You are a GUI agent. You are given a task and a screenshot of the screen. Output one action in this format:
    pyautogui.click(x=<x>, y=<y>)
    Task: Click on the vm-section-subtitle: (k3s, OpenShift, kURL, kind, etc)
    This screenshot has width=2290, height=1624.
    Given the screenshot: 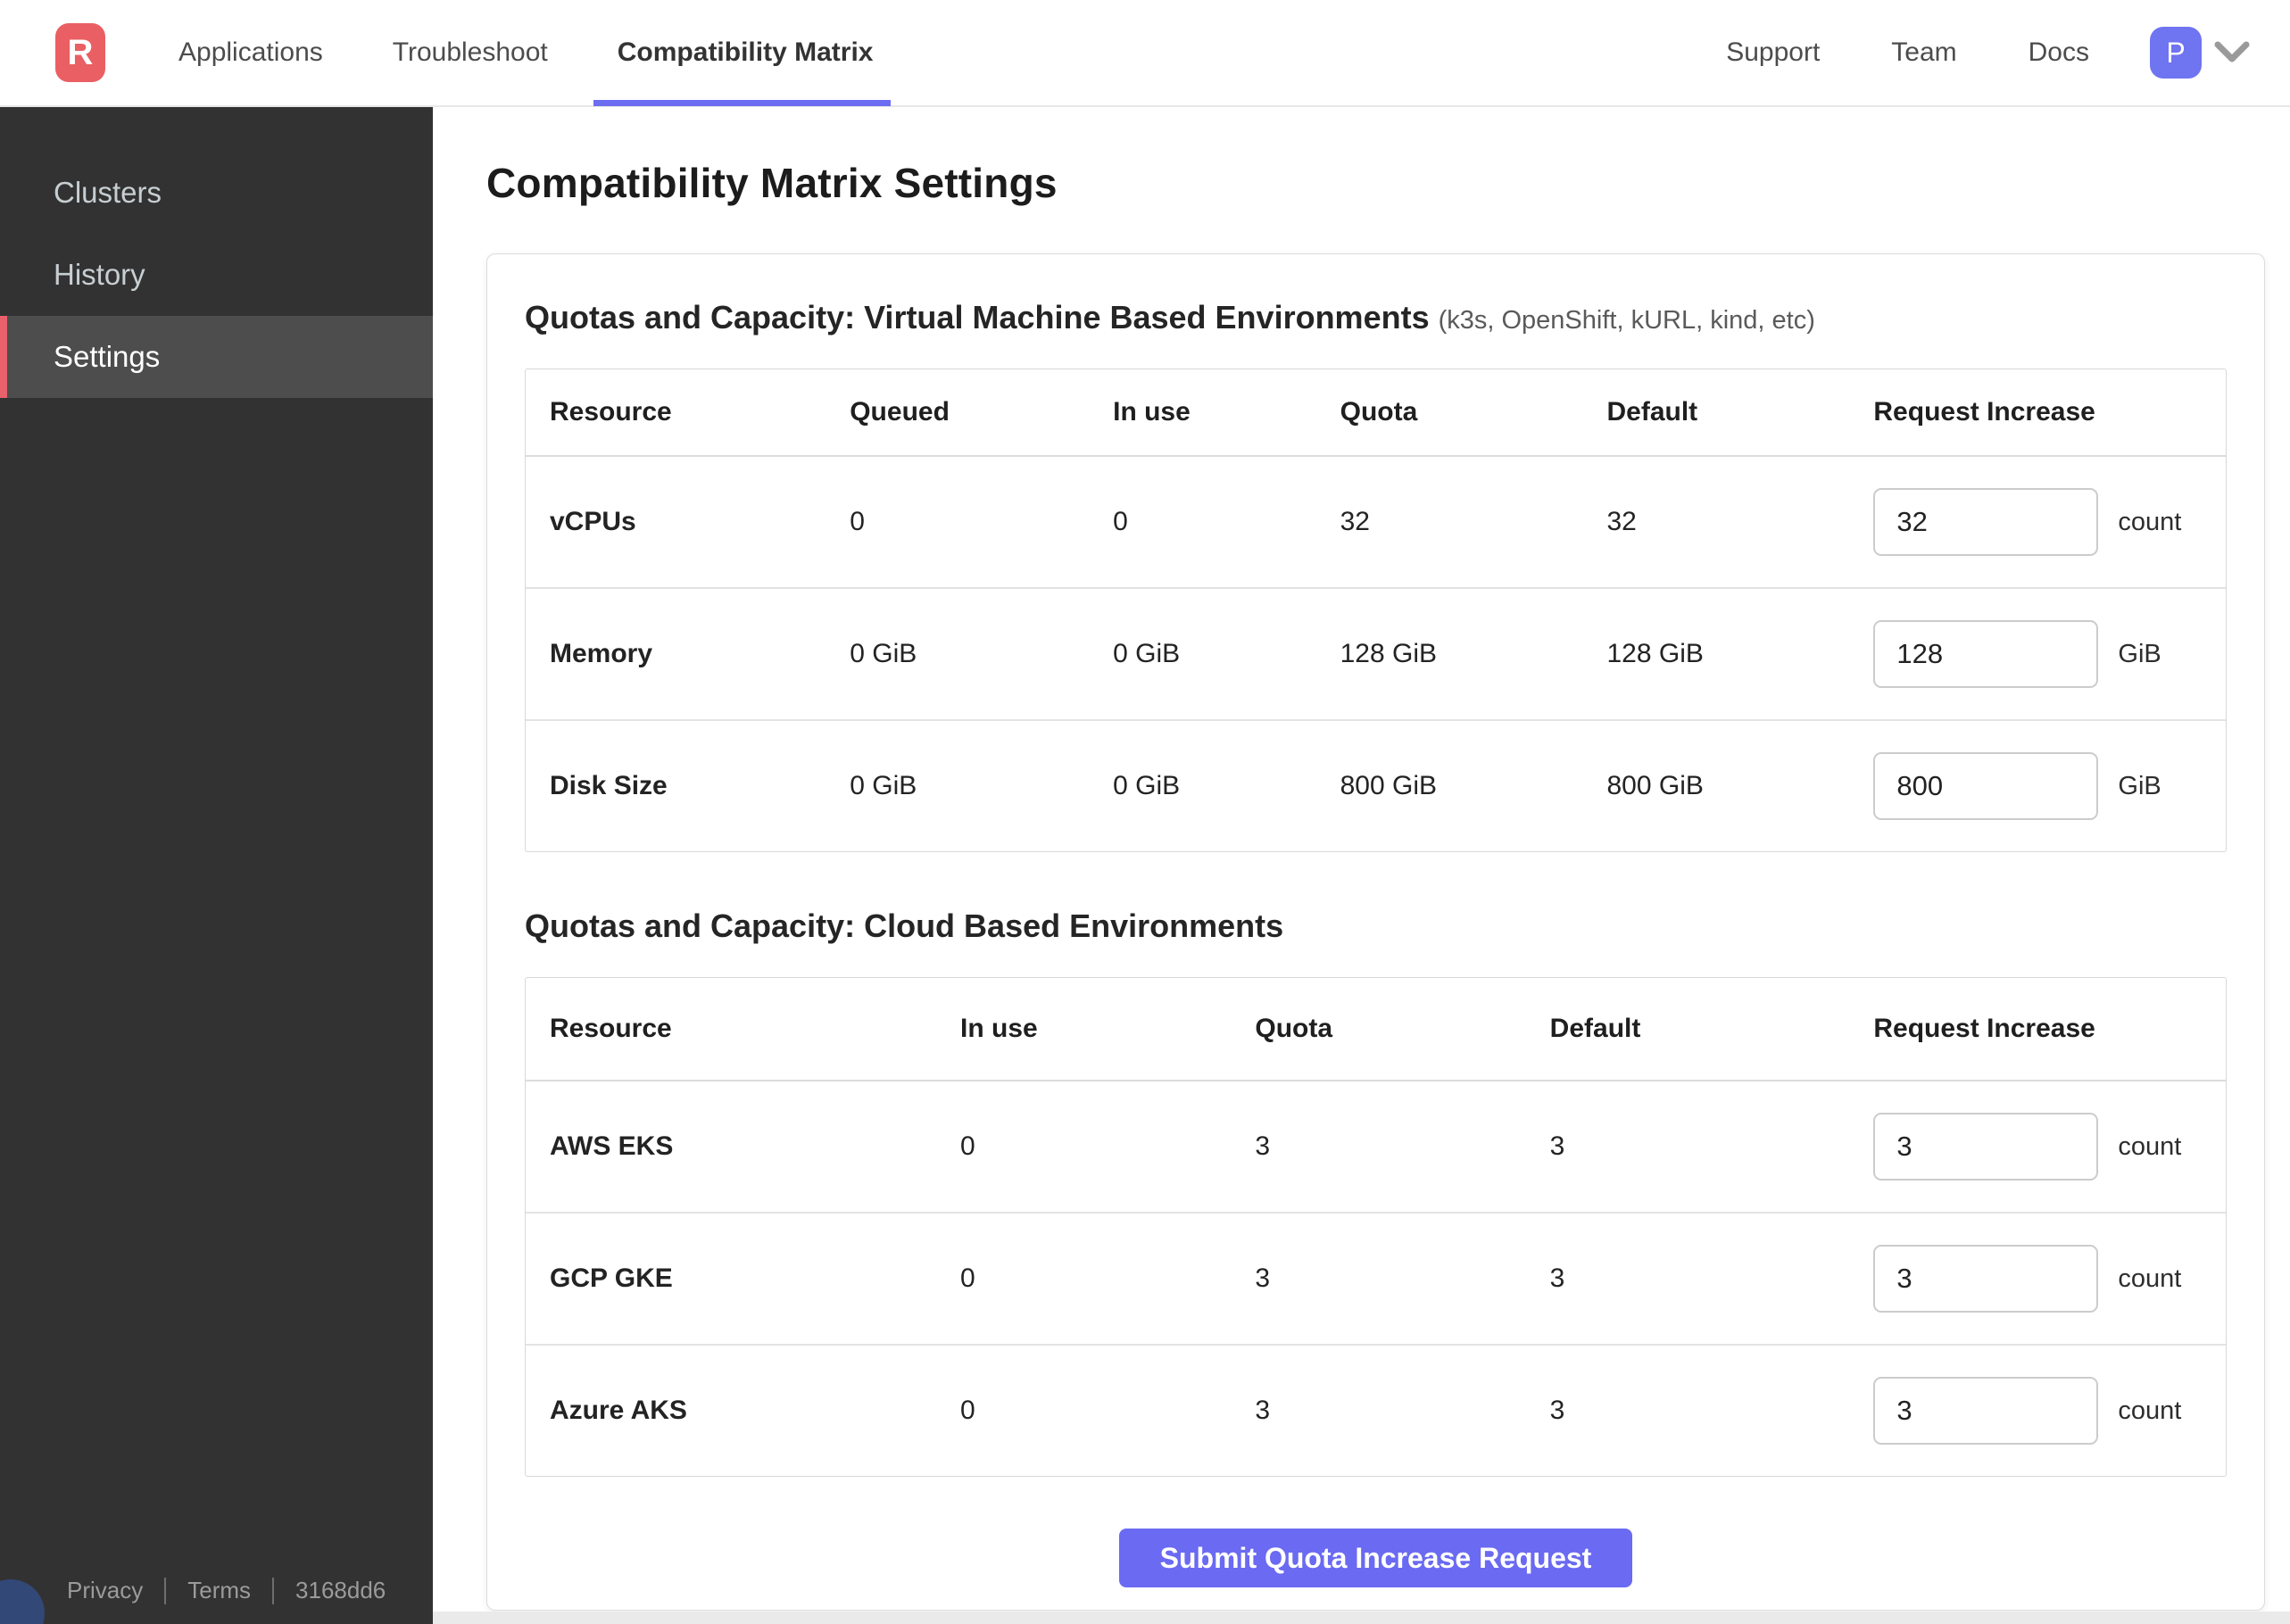 What is the action you would take?
    pyautogui.click(x=1626, y=320)
    